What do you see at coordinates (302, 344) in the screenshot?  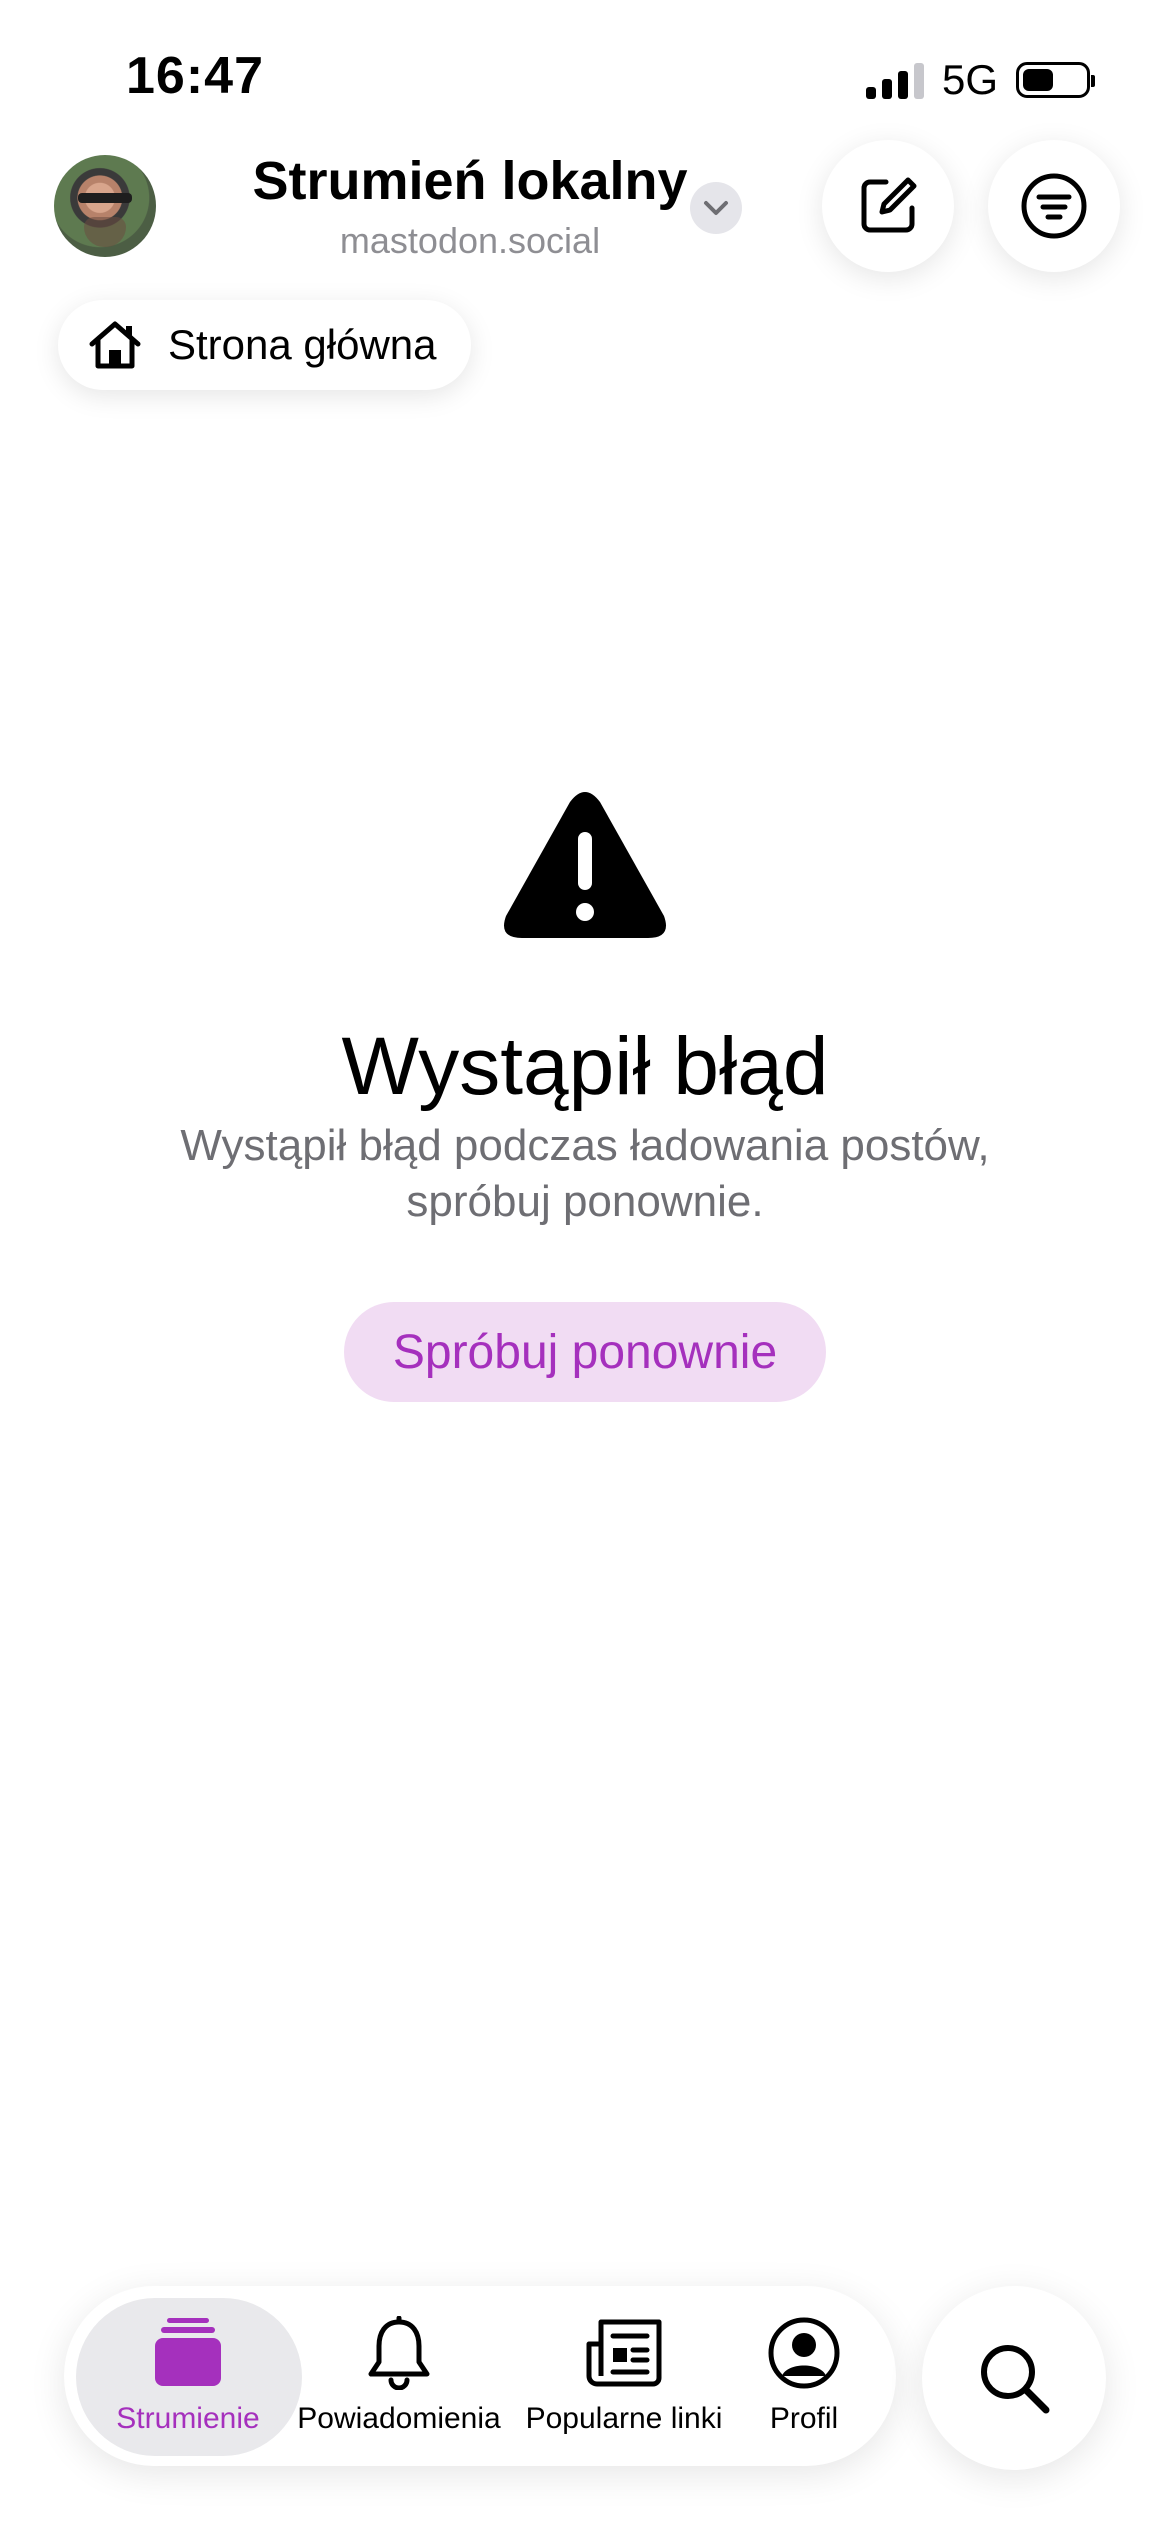 I see `home-pill-label: Strona główna` at bounding box center [302, 344].